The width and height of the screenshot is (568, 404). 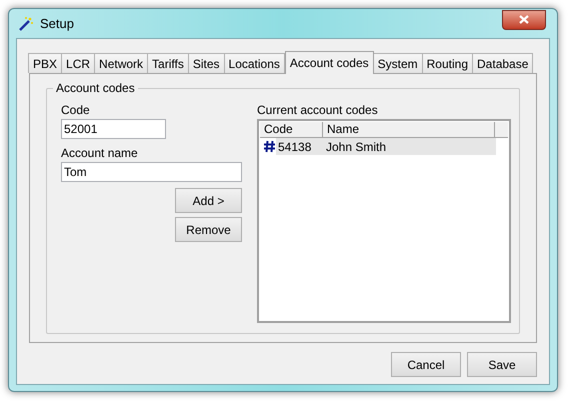 I want to click on hash-icon, so click(x=269, y=146).